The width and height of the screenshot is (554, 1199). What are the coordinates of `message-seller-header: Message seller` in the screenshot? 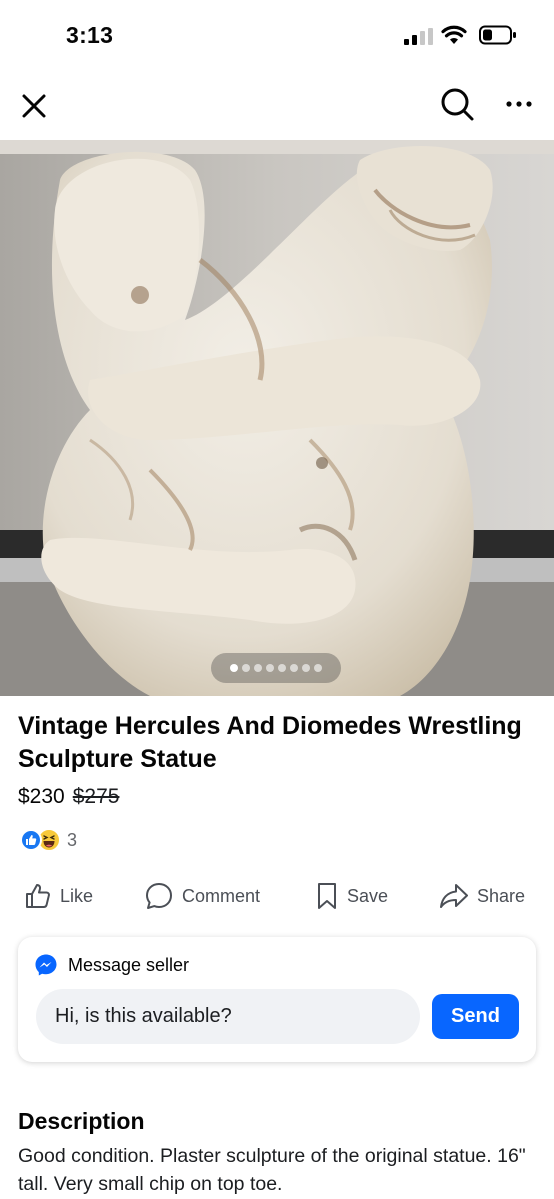 It's located at (111, 965).